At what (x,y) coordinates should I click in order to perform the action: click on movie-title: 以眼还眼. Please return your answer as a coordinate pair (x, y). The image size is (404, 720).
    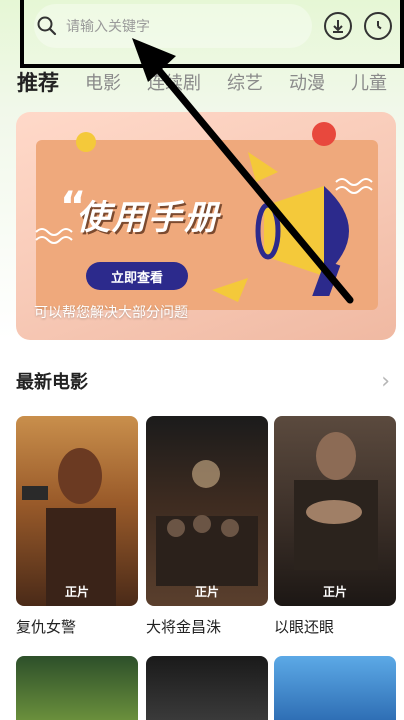
    Looking at the image, I should click on (304, 627).